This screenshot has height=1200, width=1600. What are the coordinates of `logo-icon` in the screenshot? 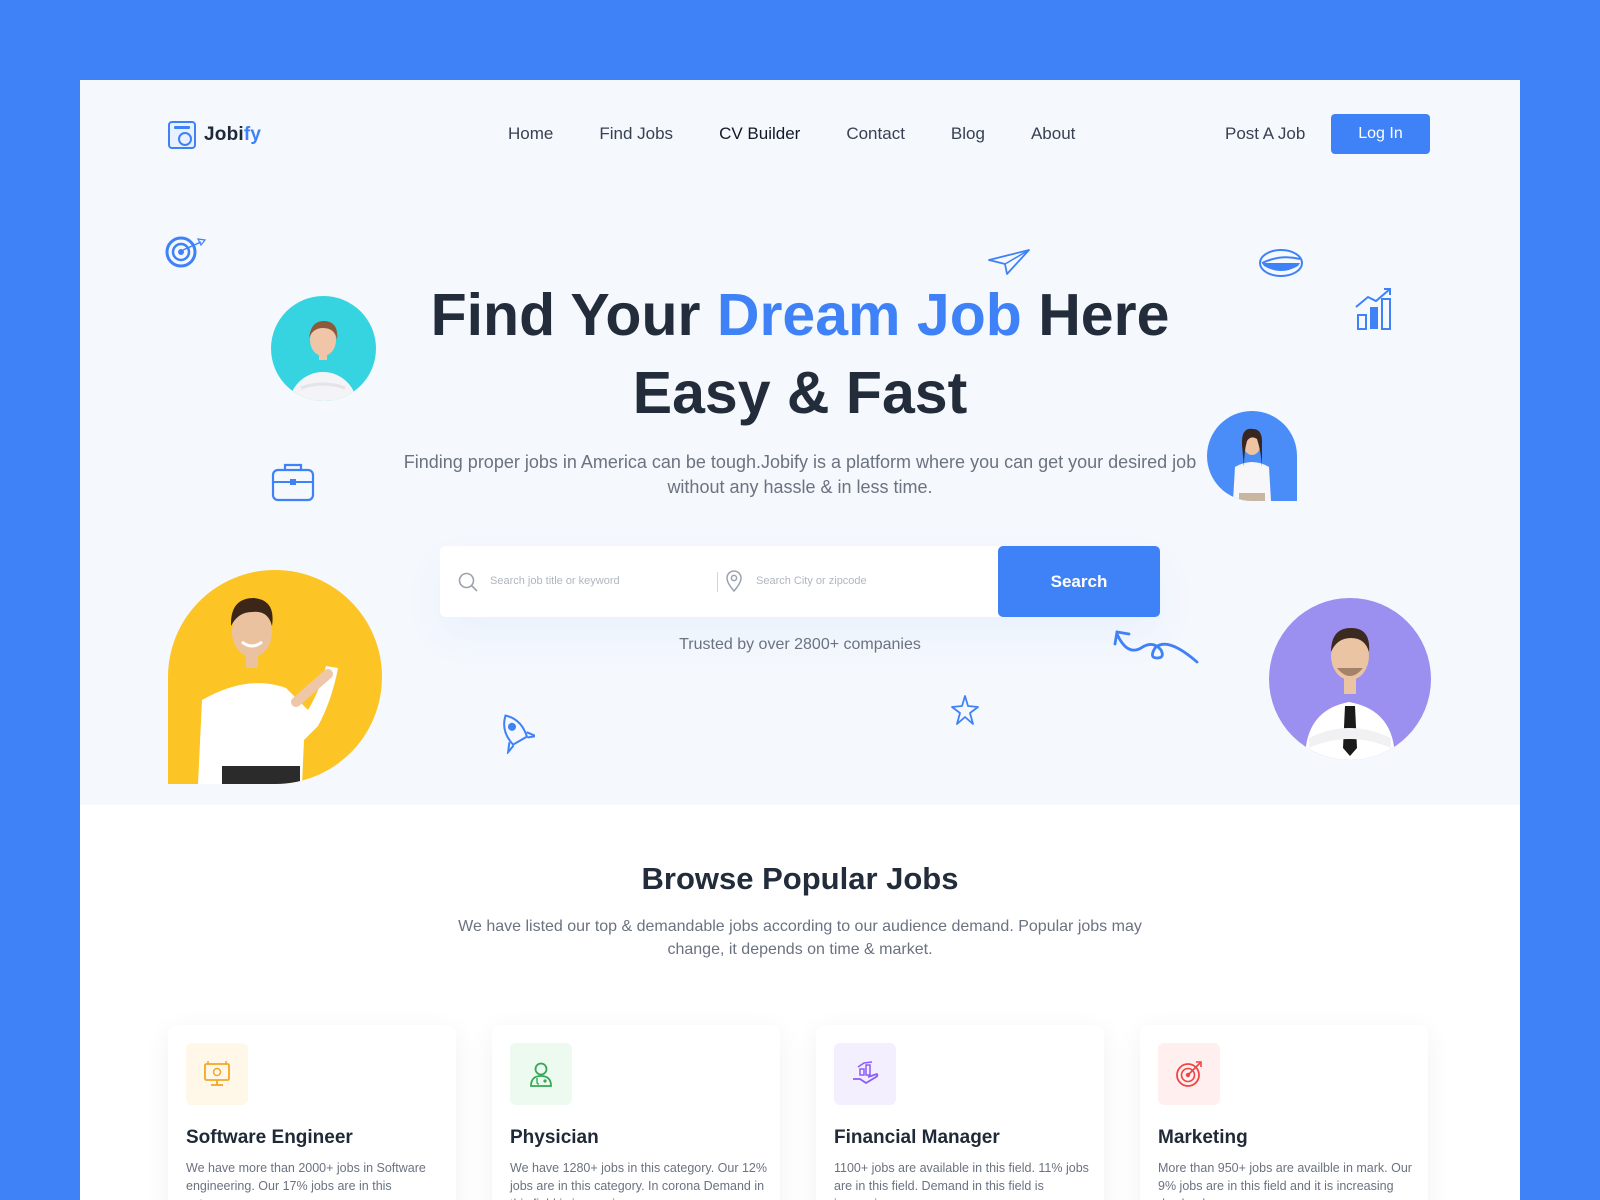 It's located at (182, 135).